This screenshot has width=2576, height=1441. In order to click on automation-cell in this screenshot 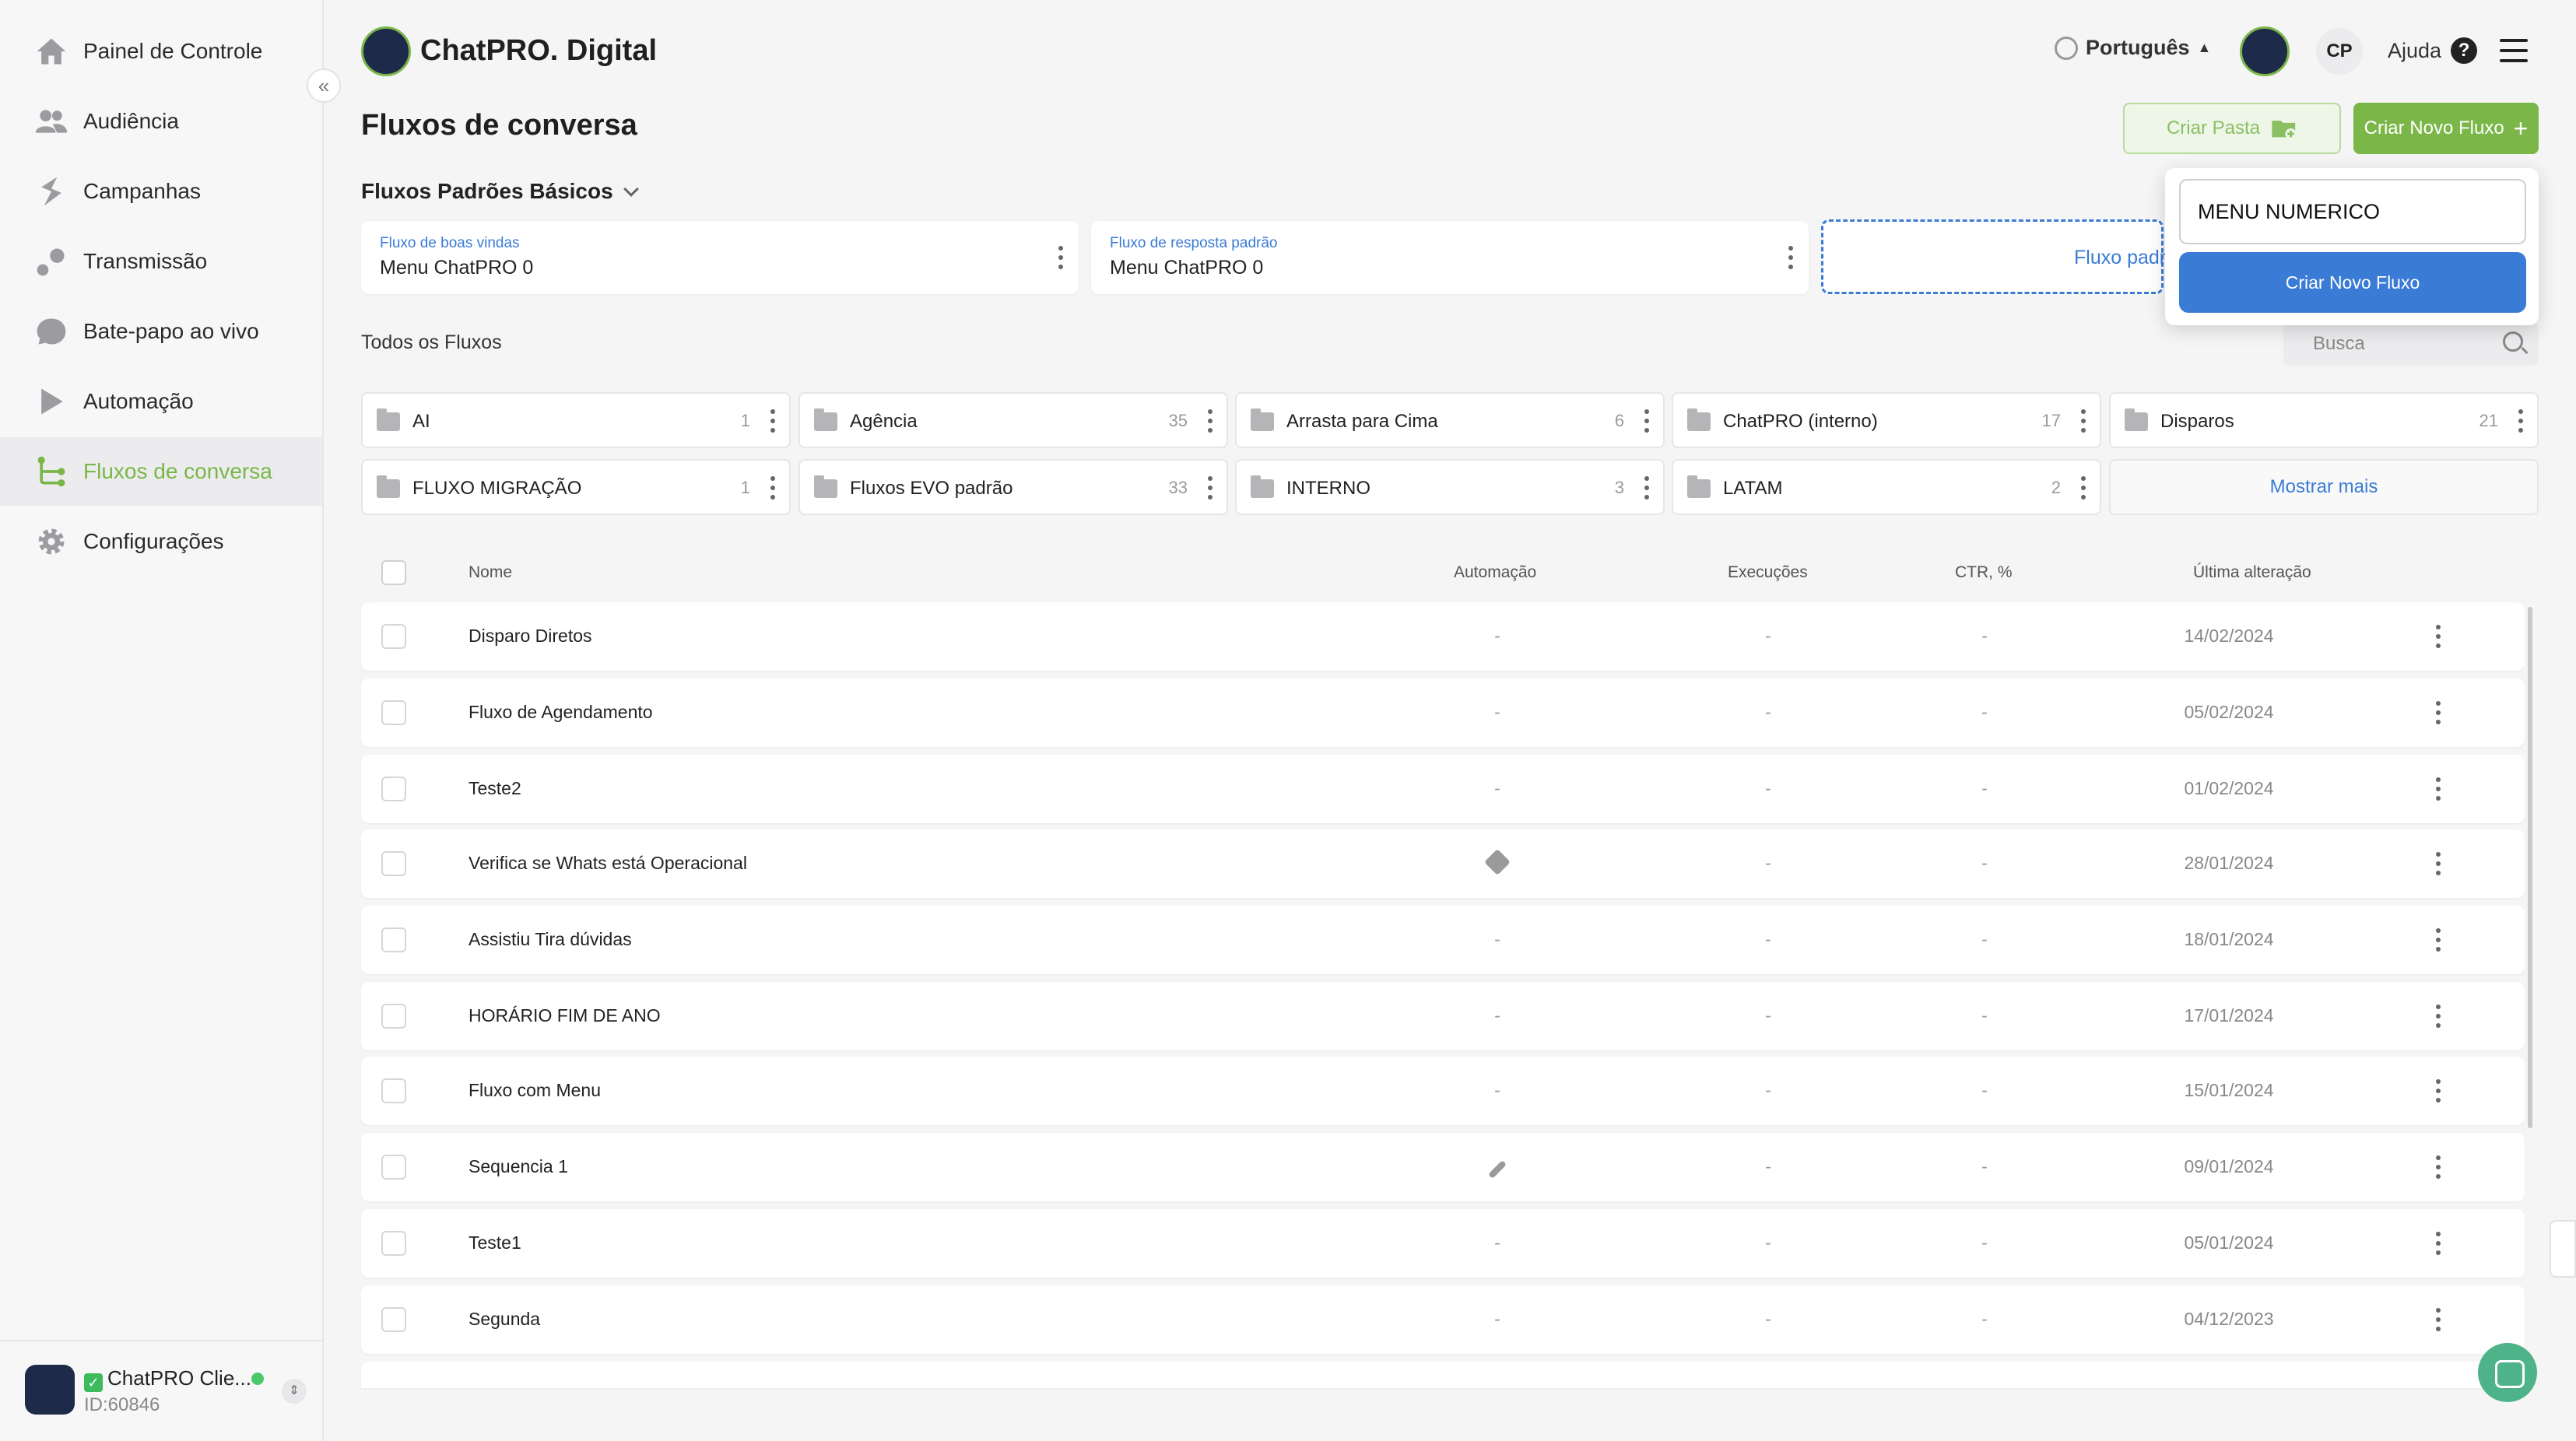, I will do `click(1498, 862)`.